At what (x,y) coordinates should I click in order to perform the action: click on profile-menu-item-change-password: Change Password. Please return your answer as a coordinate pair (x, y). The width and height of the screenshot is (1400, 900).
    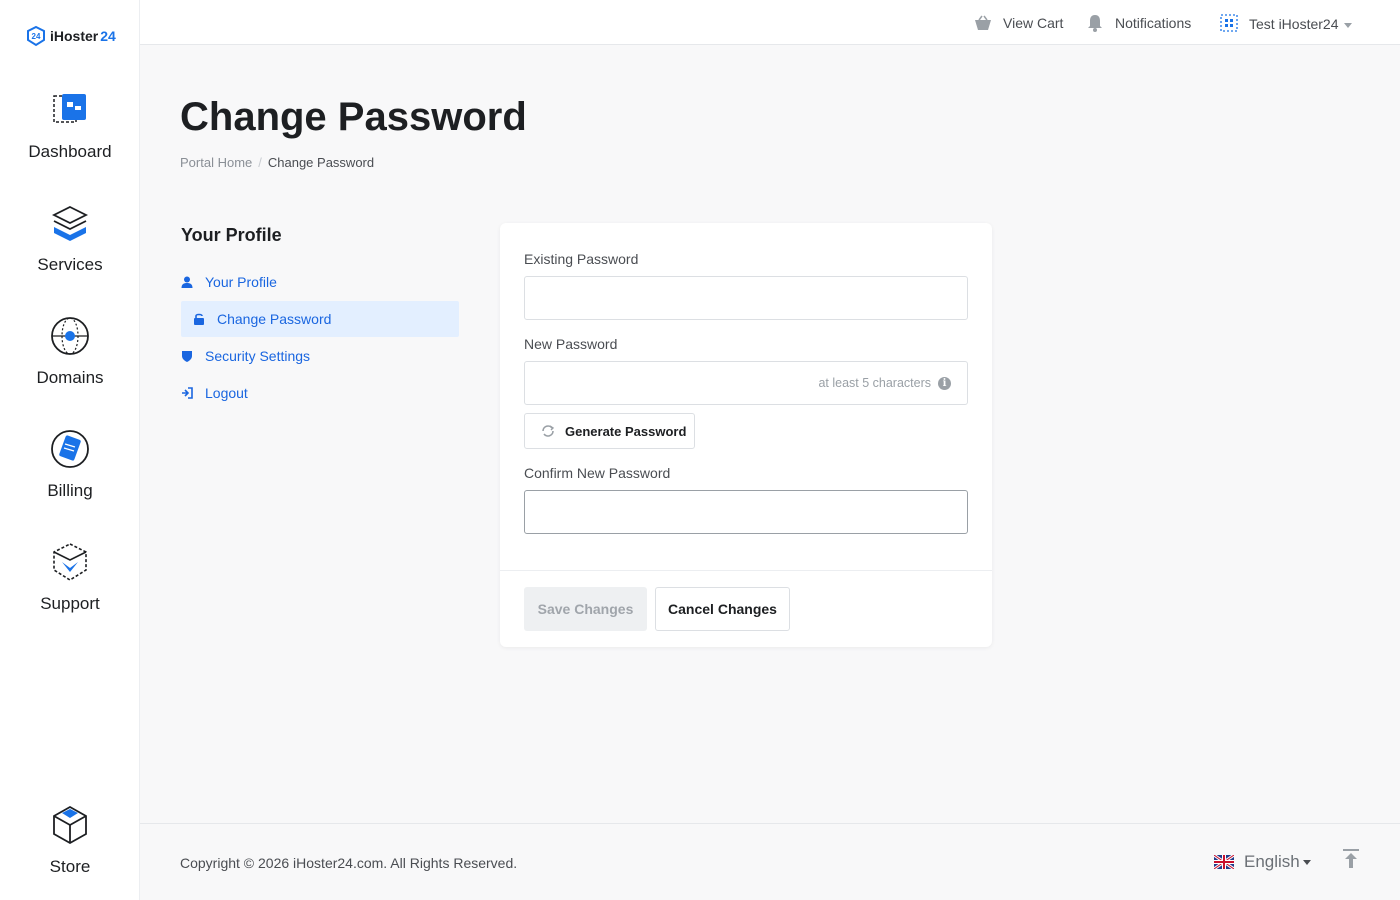
    Looking at the image, I should click on (320, 319).